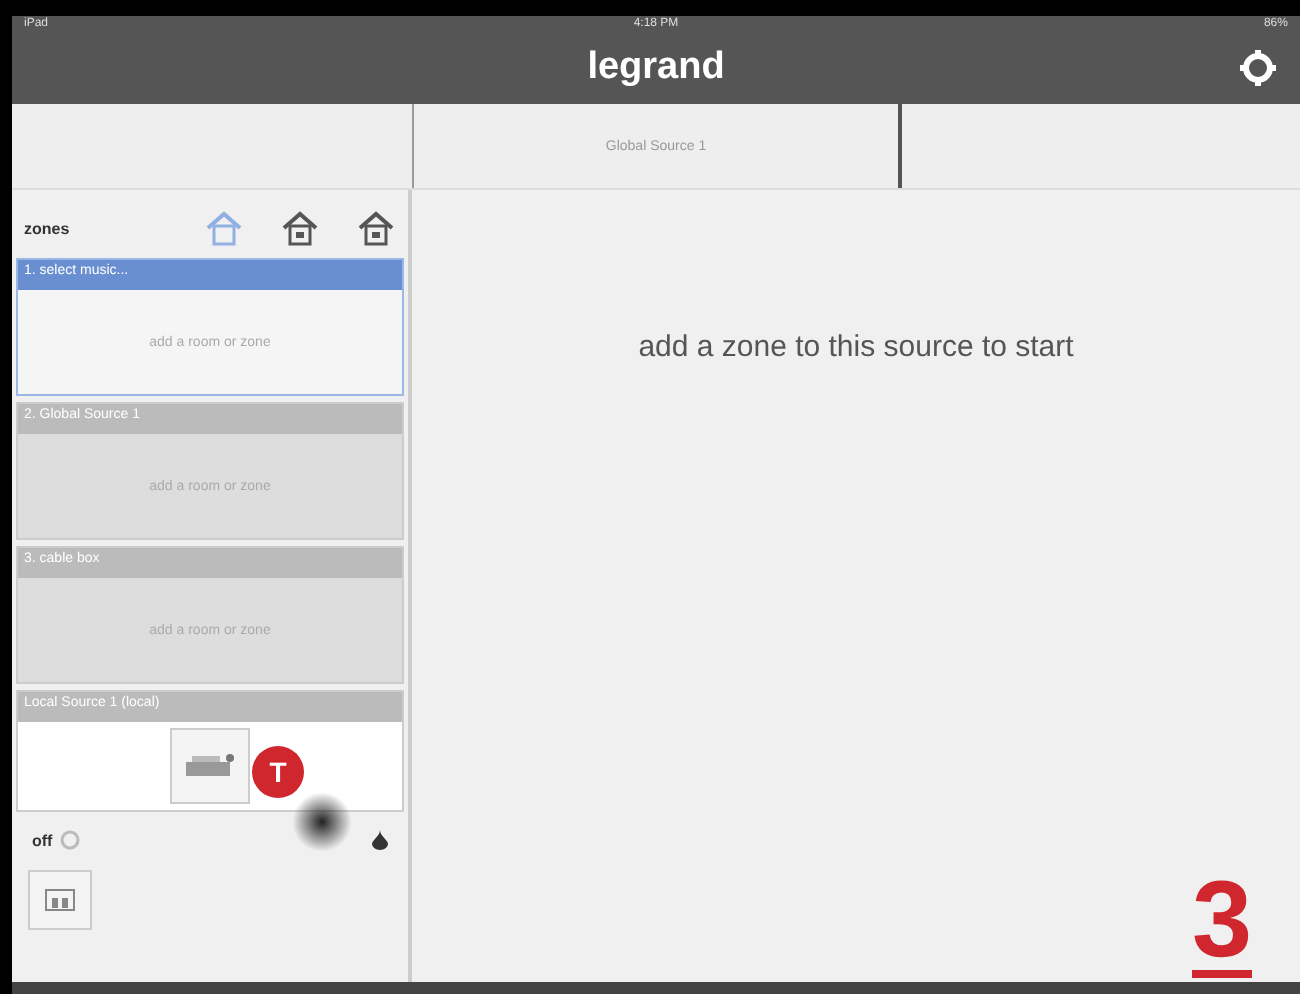 This screenshot has height=994, width=1300. What do you see at coordinates (380, 840) in the screenshot?
I see `drop-icon` at bounding box center [380, 840].